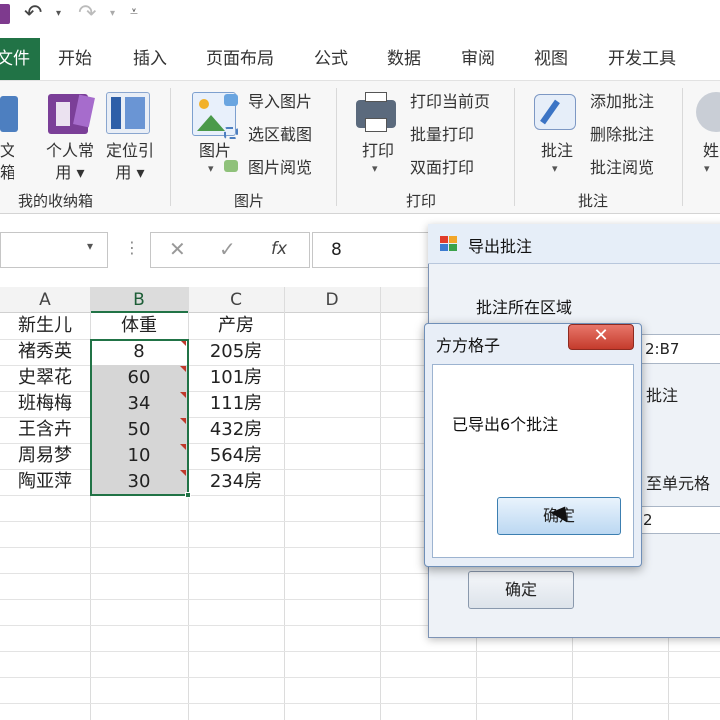  What do you see at coordinates (211, 168) in the screenshot?
I see `picture-dropdown-icon: ▾` at bounding box center [211, 168].